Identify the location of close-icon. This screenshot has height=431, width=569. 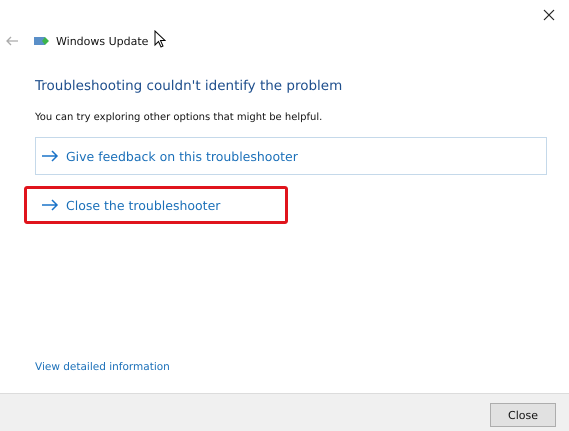
(549, 15).